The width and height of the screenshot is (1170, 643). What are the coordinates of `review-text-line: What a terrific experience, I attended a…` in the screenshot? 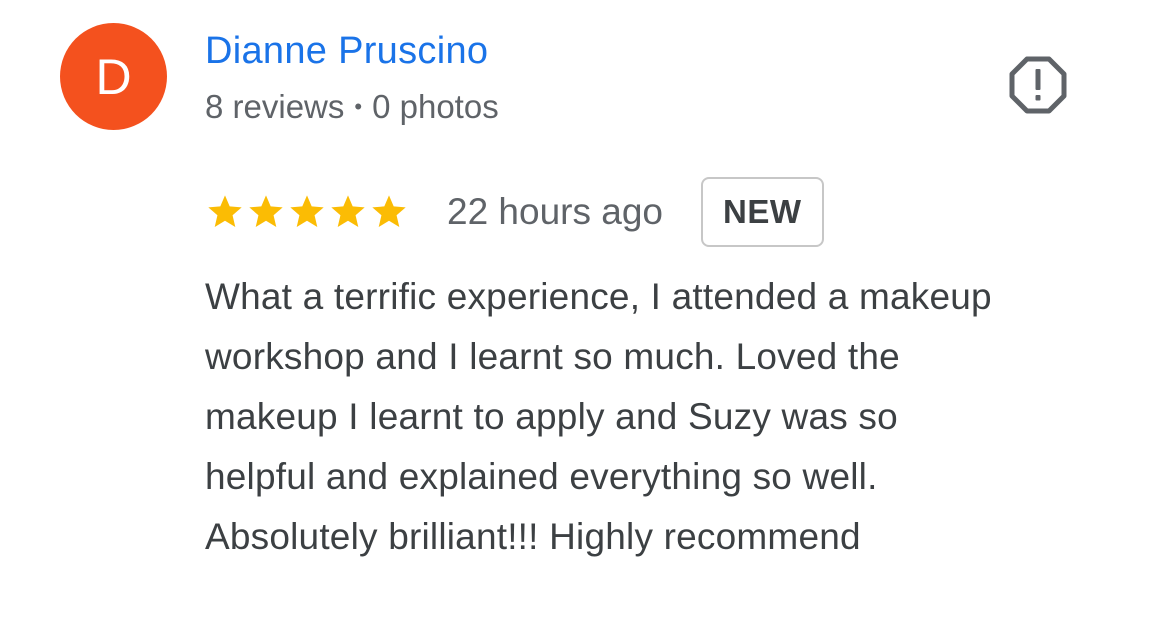 It's located at (598, 296).